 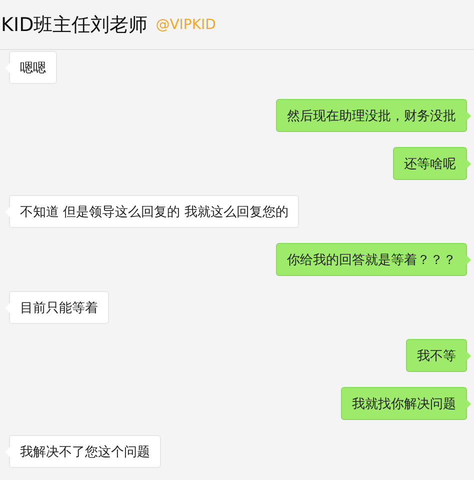 I want to click on contact-name: KID班主任刘老师, so click(x=74, y=25).